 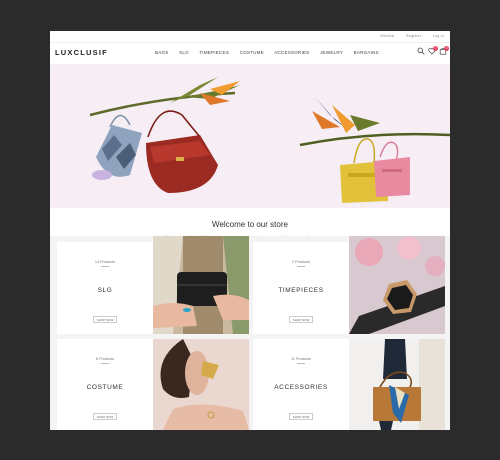 What do you see at coordinates (162, 52) in the screenshot?
I see `nav-item-bags: BAGS` at bounding box center [162, 52].